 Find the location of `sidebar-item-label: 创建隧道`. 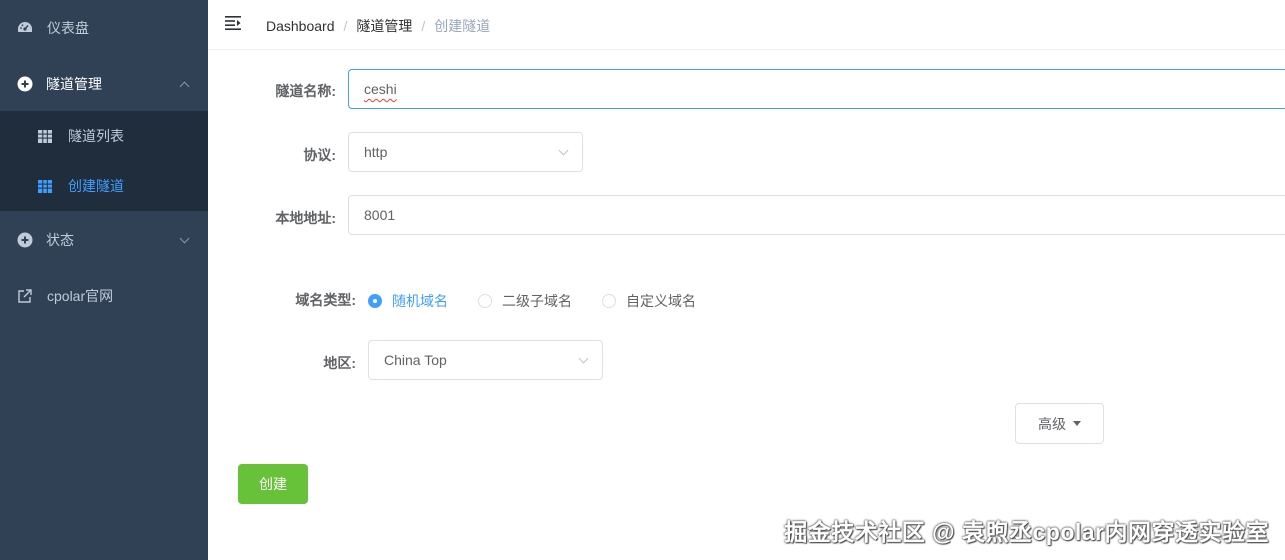

sidebar-item-label: 创建隧道 is located at coordinates (96, 186).